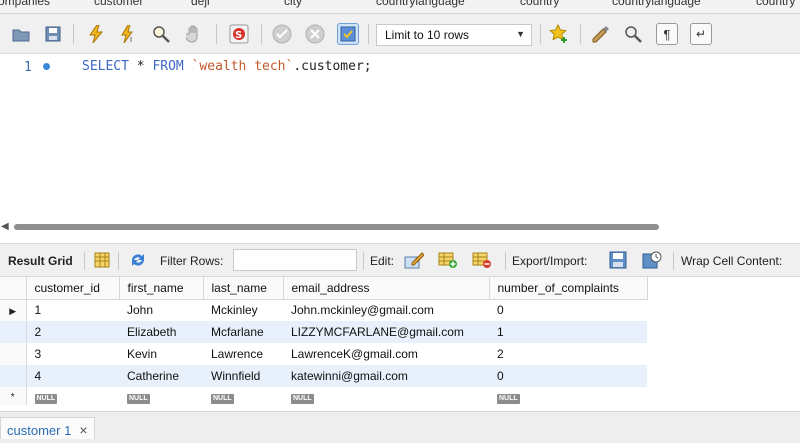 This screenshot has height=443, width=800. I want to click on cell-first-name: Kevin, so click(161, 354).